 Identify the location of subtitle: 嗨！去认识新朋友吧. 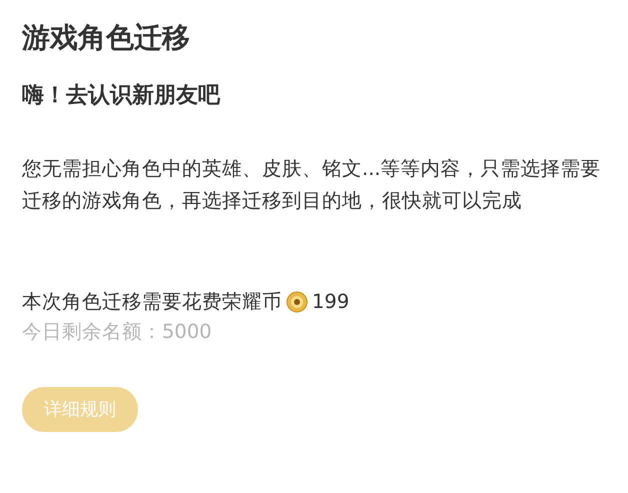
(122, 96).